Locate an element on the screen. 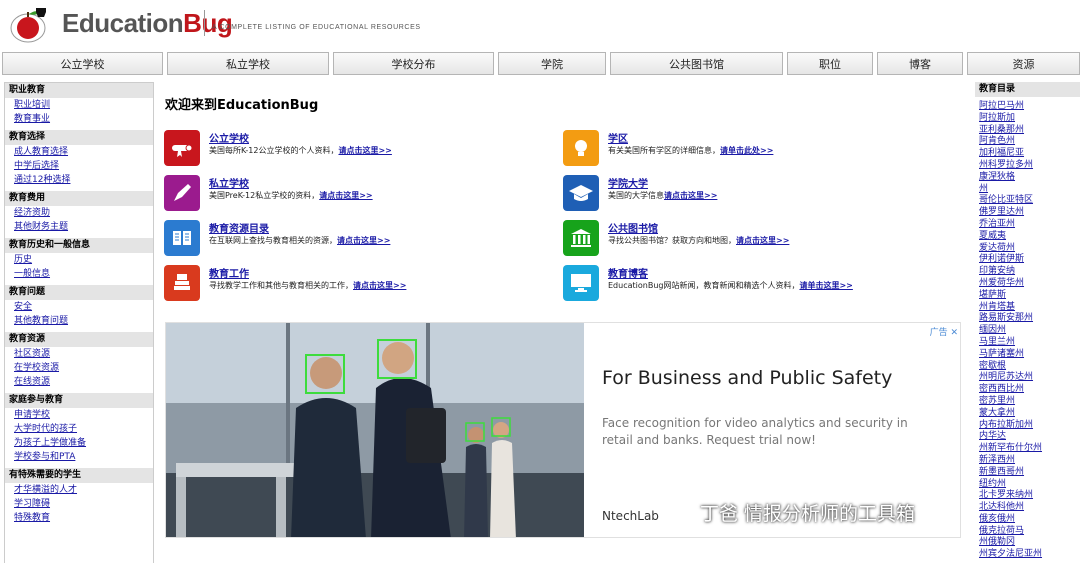  state-link: 州肯塔基 is located at coordinates (997, 307).